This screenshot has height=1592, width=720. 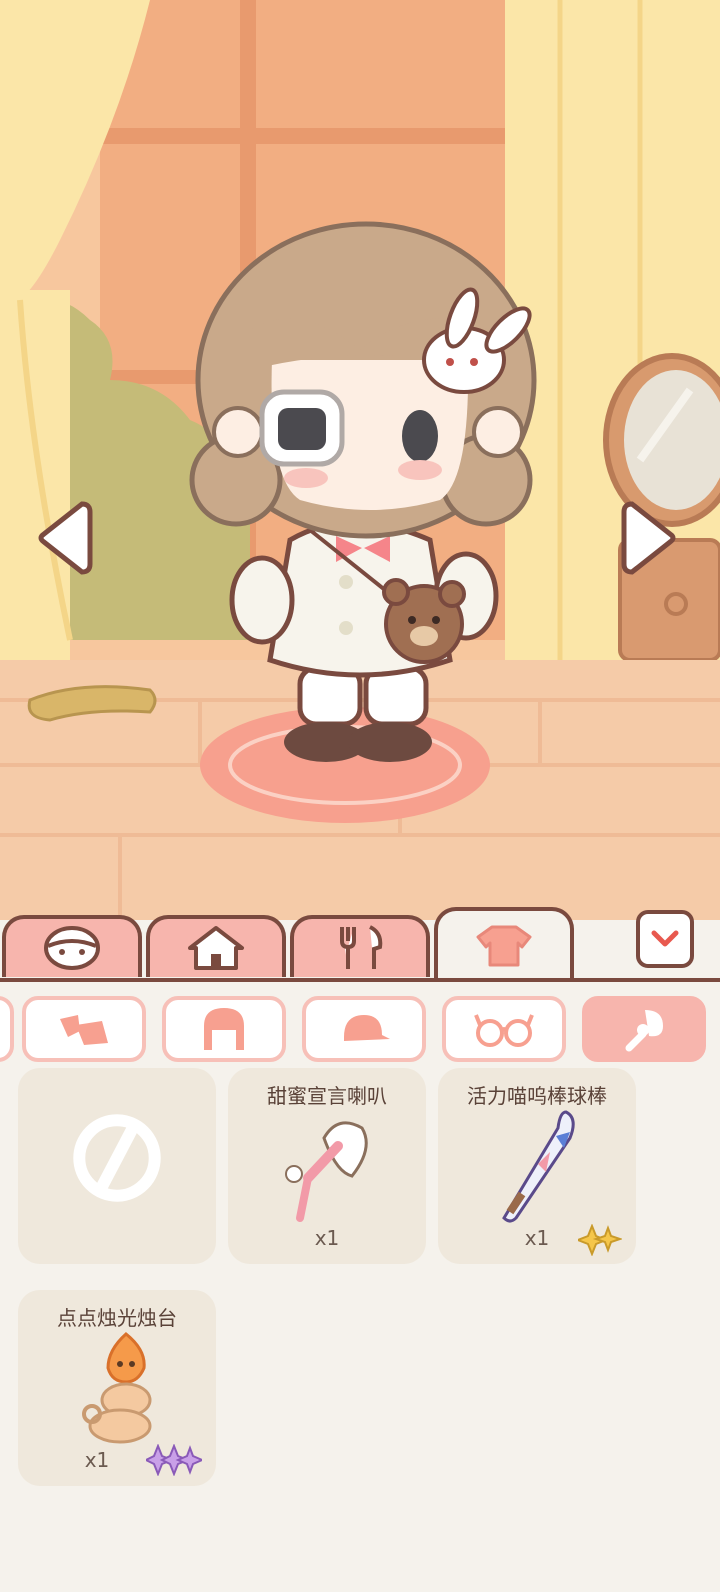 What do you see at coordinates (326, 1171) in the screenshot?
I see `megaphone-icon` at bounding box center [326, 1171].